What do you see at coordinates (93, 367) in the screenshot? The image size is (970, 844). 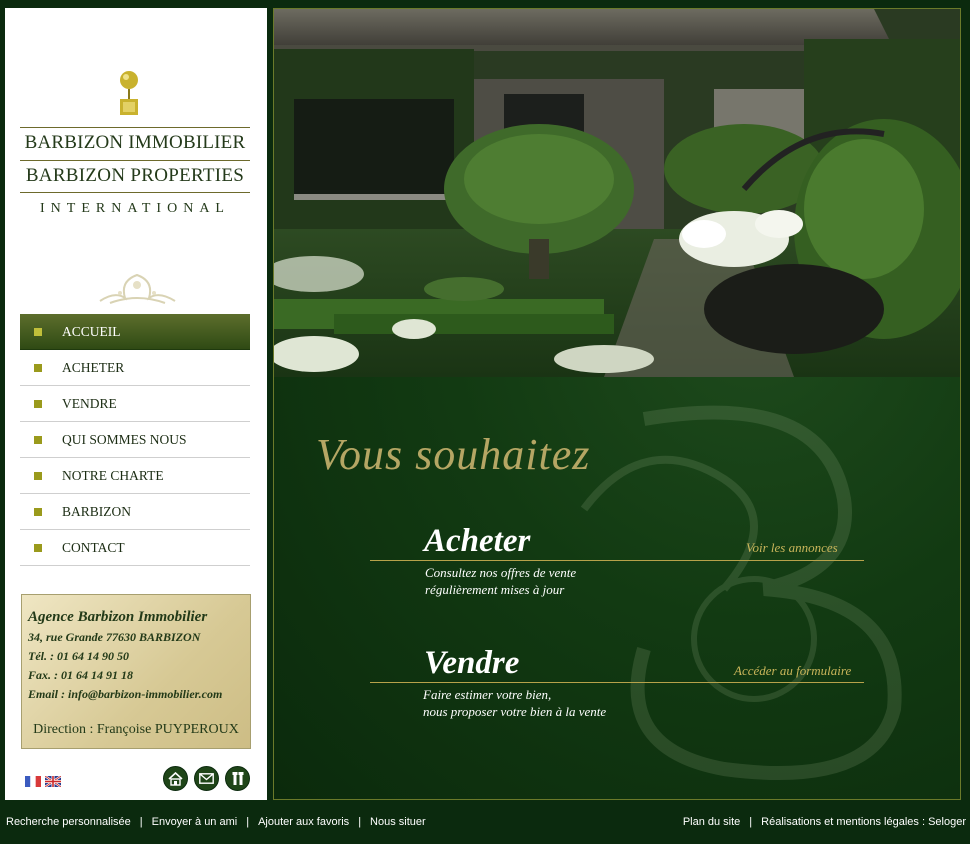 I see `nav-item-label: ACHETER` at bounding box center [93, 367].